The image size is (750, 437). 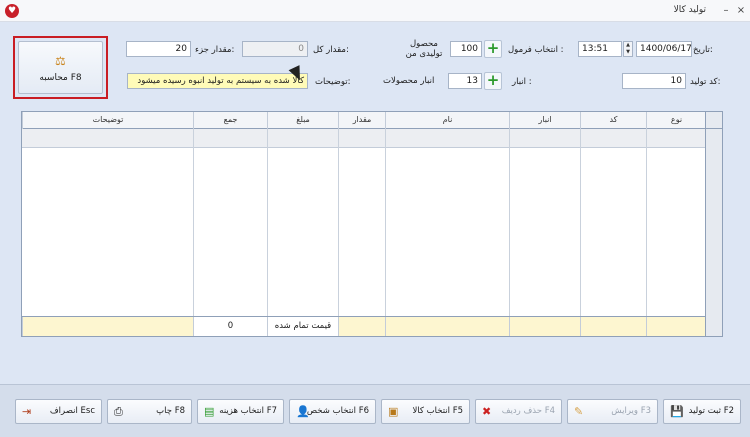 What do you see at coordinates (741, 11) in the screenshot?
I see `close-button: ×` at bounding box center [741, 11].